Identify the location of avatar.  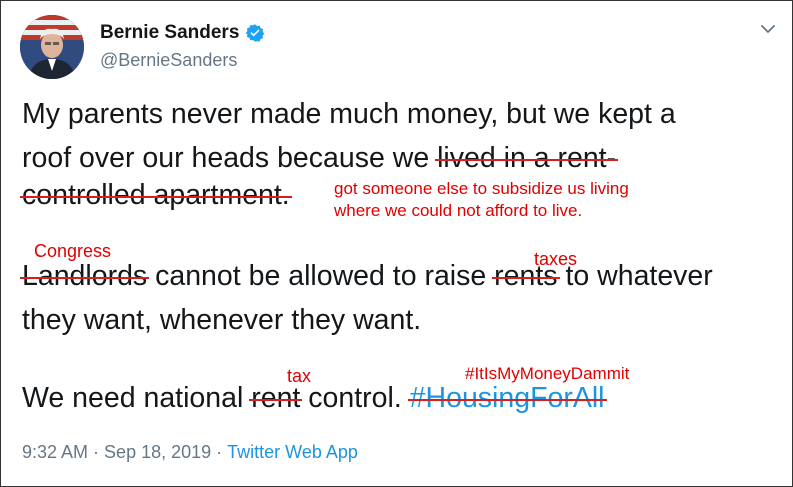
(52, 47).